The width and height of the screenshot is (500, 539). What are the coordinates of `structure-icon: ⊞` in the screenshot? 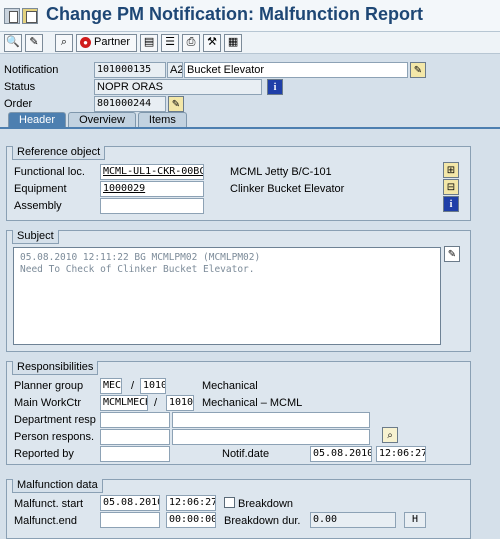 It's located at (451, 170).